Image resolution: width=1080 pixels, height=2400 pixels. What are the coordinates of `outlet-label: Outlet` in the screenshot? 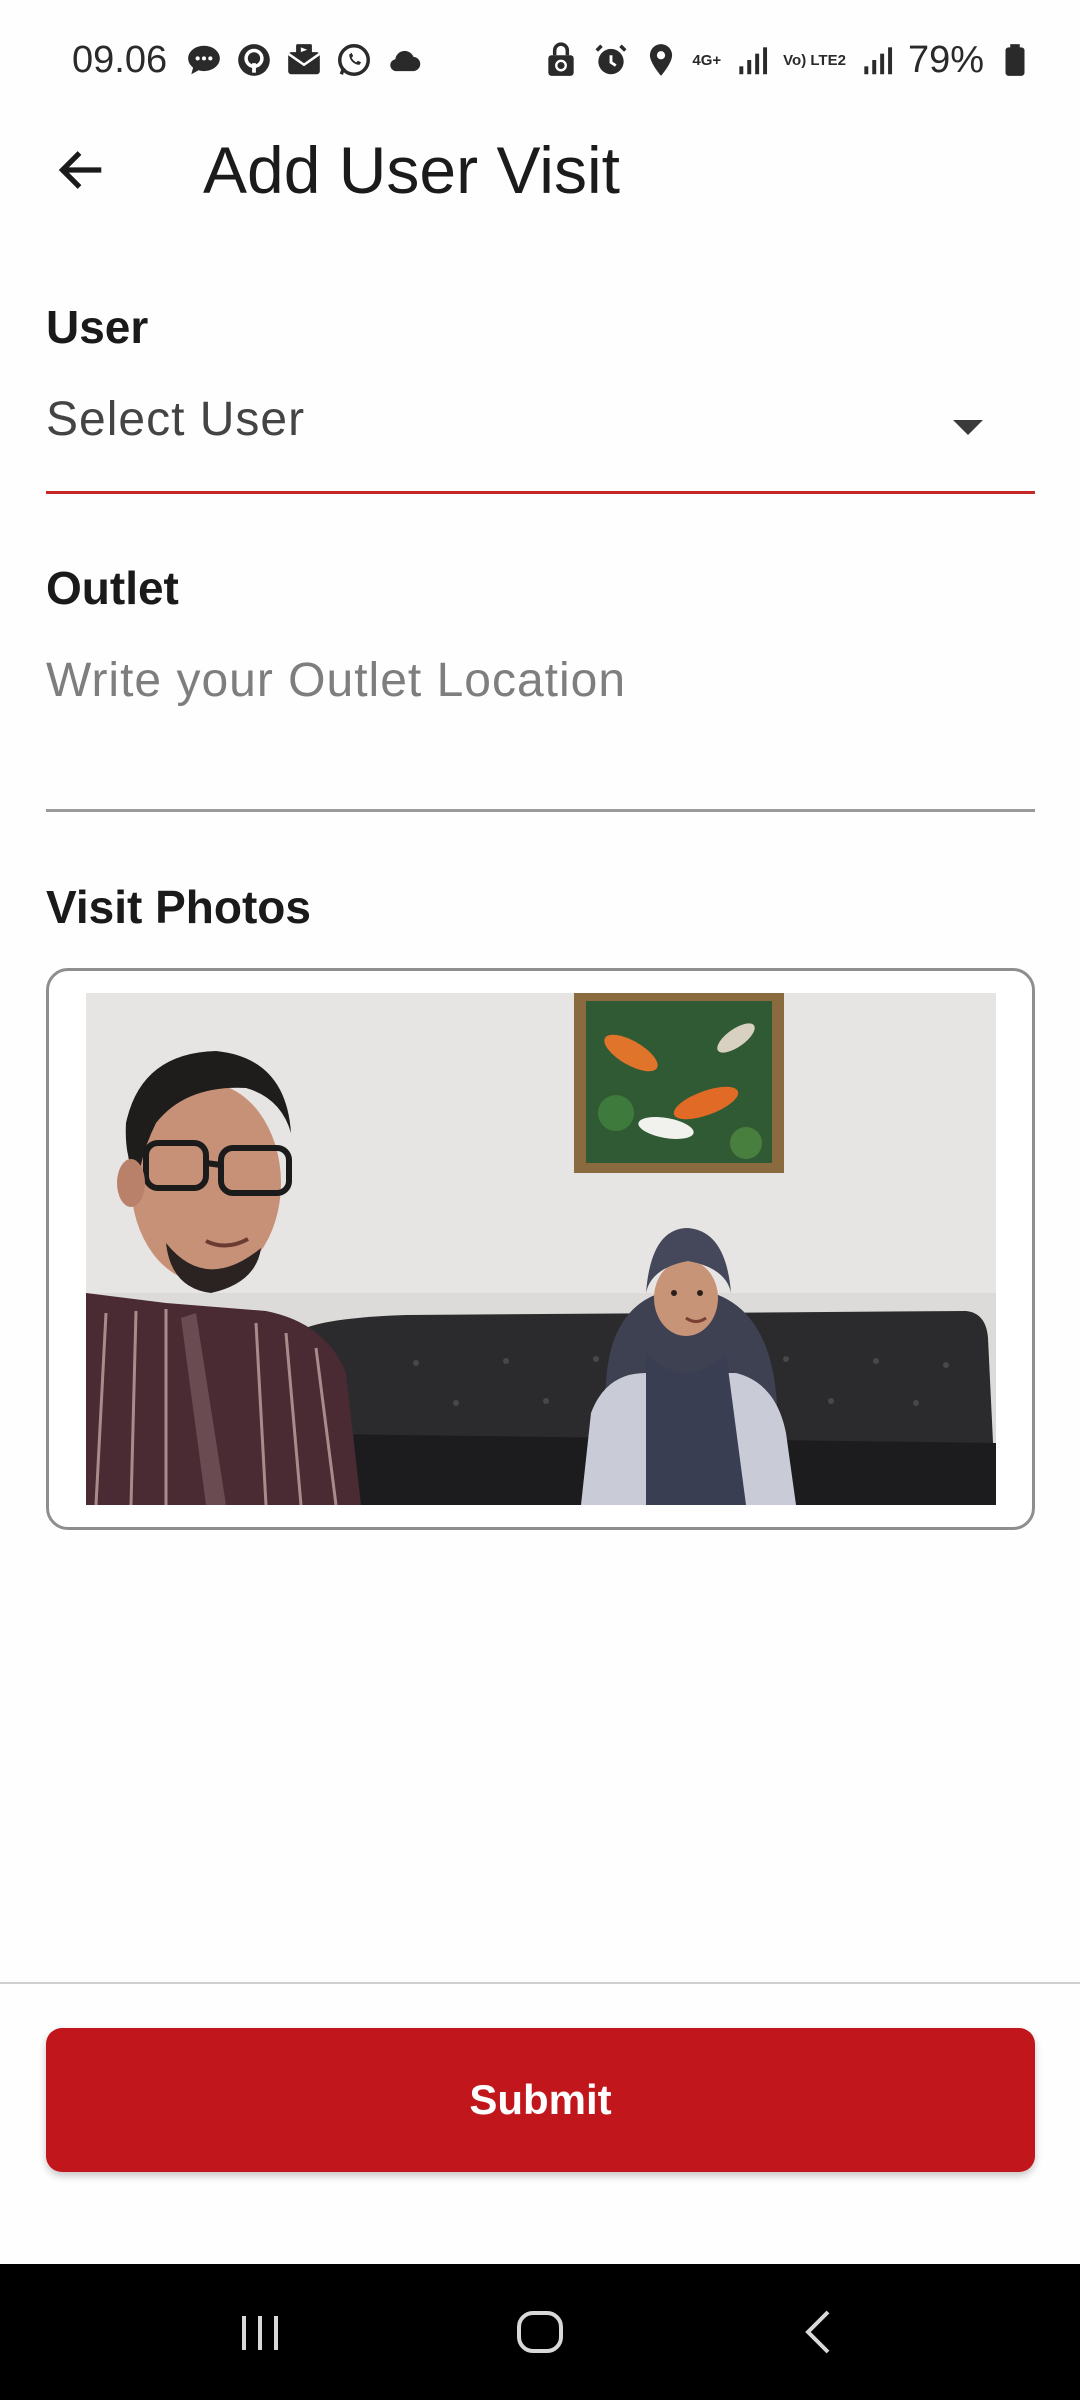 It's located at (112, 588).